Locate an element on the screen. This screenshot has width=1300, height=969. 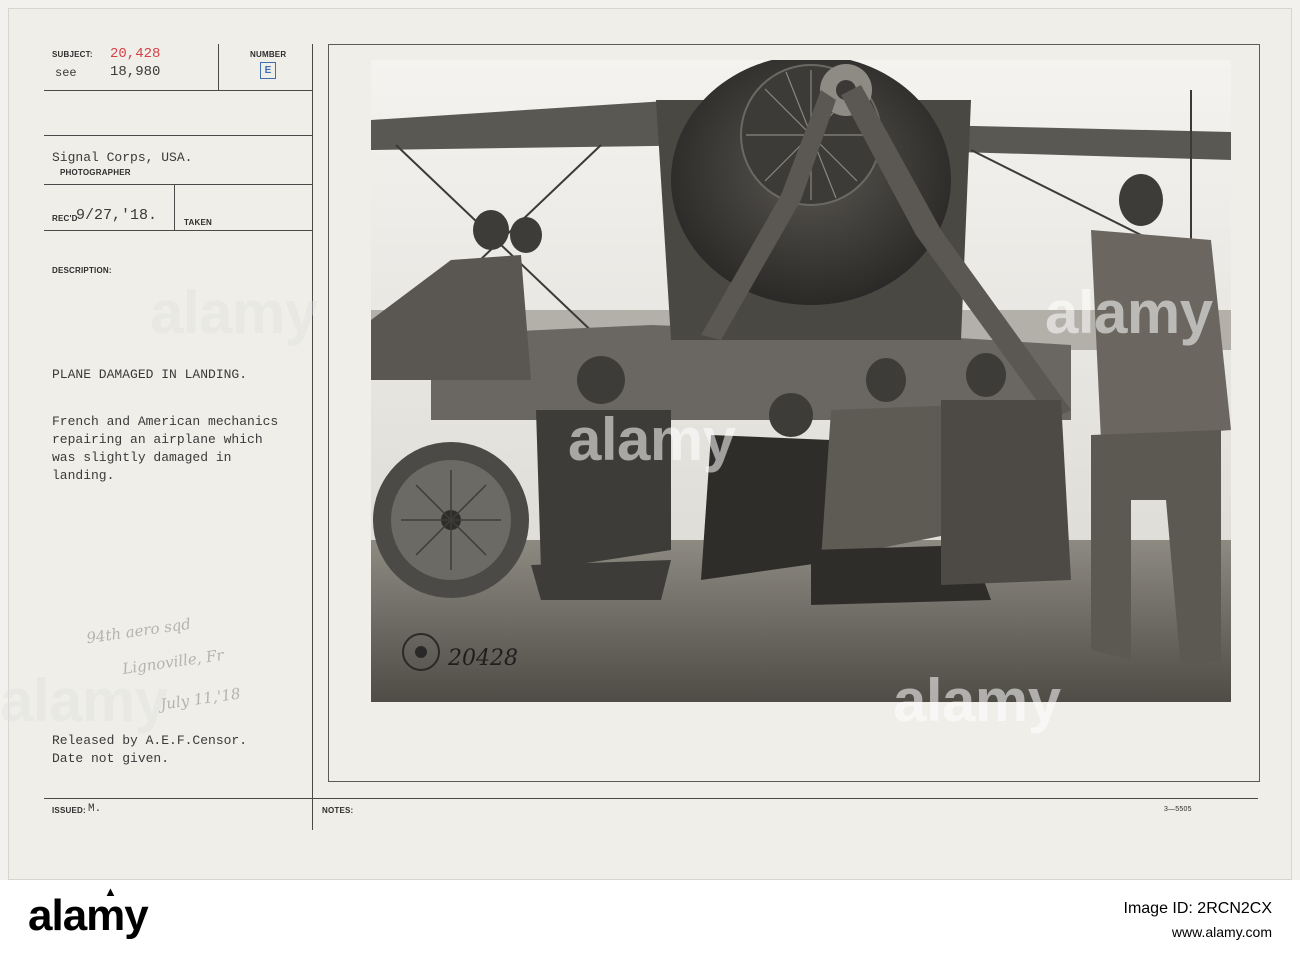
see-label: see is located at coordinates (66, 73).